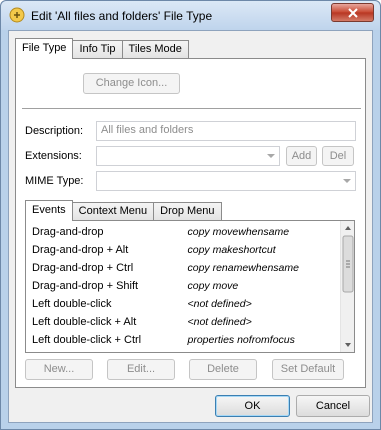  Describe the element at coordinates (338, 156) in the screenshot. I see `delete-extension-button: Del` at that location.